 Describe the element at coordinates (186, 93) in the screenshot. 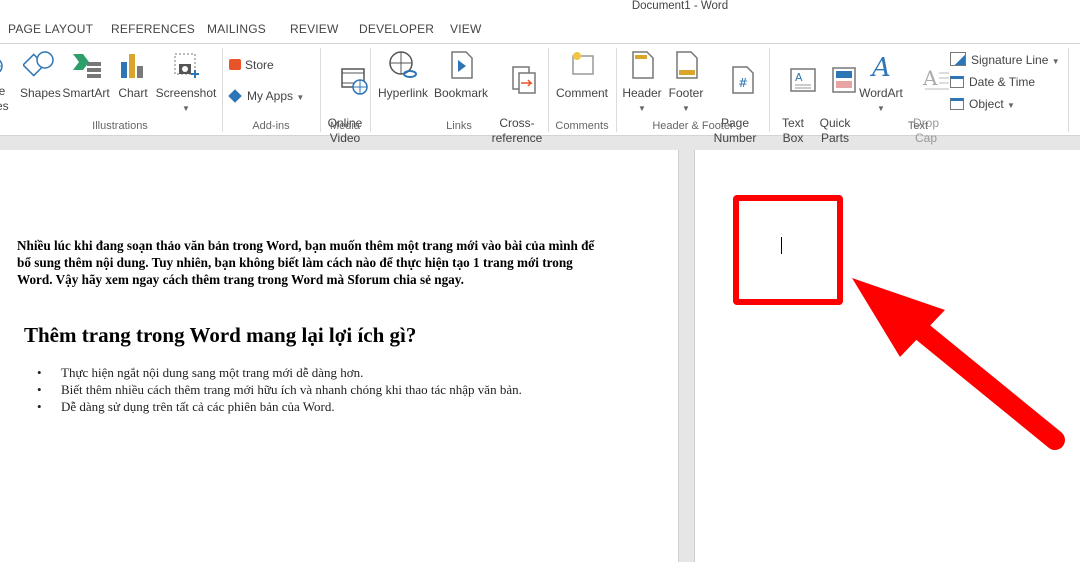

I see `screenshot-label: Screenshot` at that location.